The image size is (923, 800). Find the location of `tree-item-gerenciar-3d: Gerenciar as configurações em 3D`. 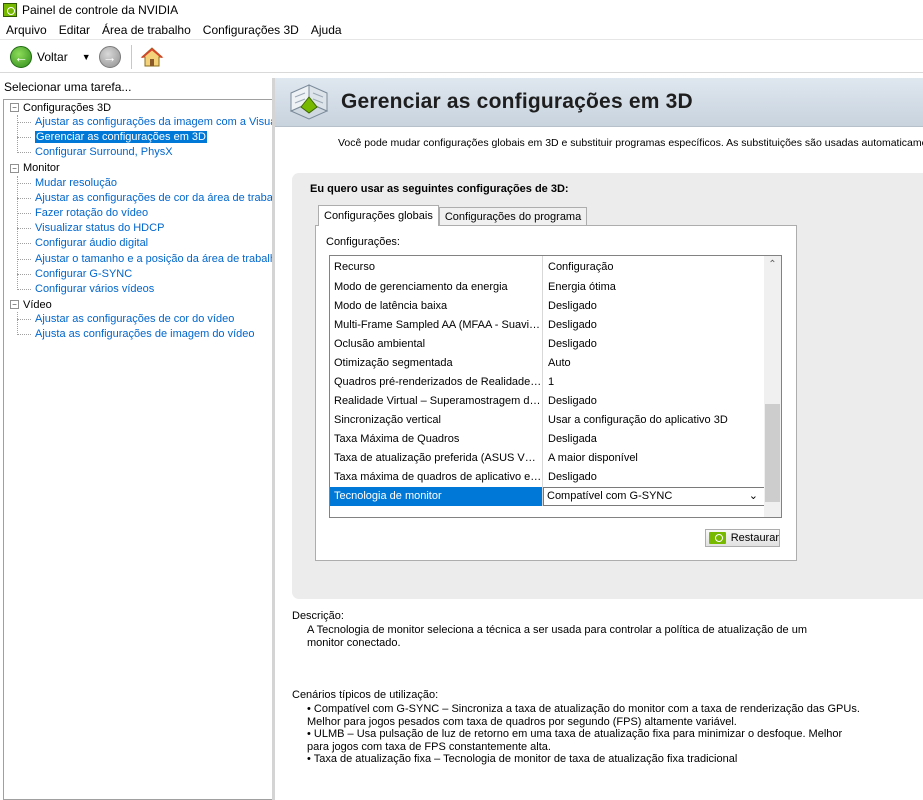

tree-item-gerenciar-3d: Gerenciar as configurações em 3D is located at coordinates (138, 137).